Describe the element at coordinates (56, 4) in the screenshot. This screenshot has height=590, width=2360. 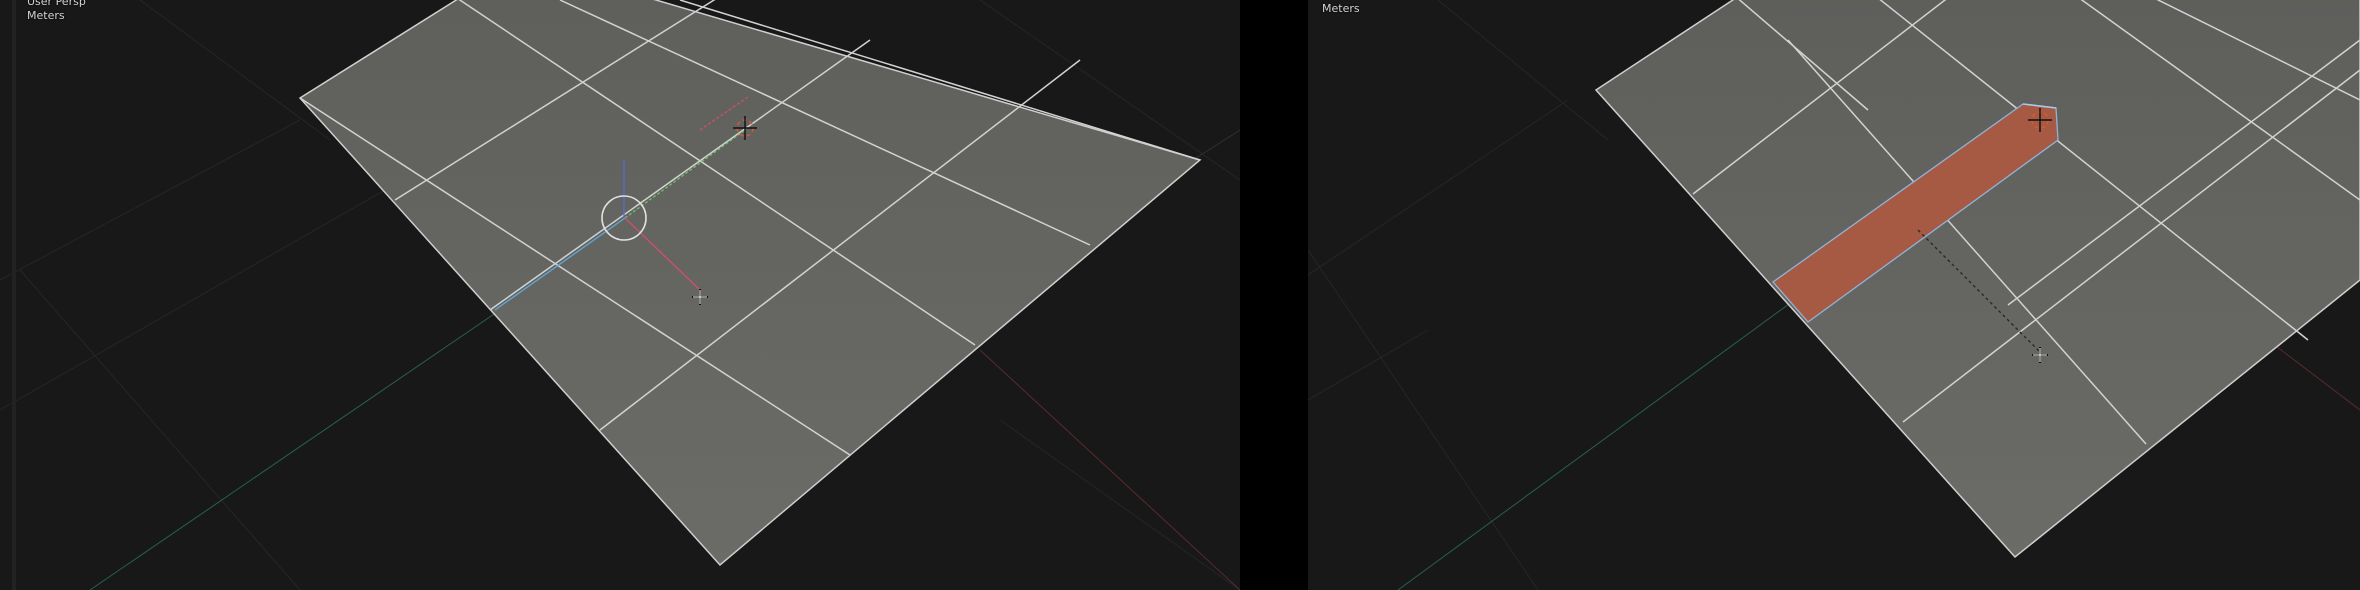
I see `view-name-label: User Persp` at that location.